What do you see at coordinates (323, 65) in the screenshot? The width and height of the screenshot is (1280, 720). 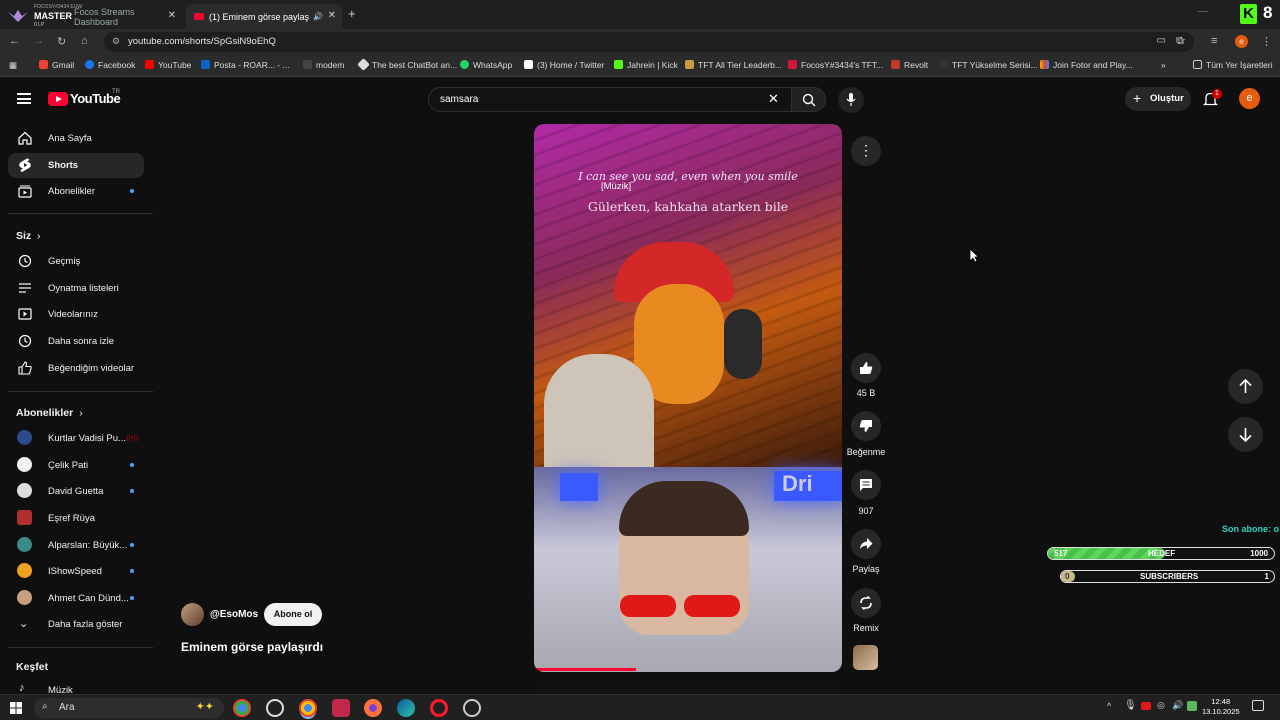 I see `bookmark-modem: modem` at bounding box center [323, 65].